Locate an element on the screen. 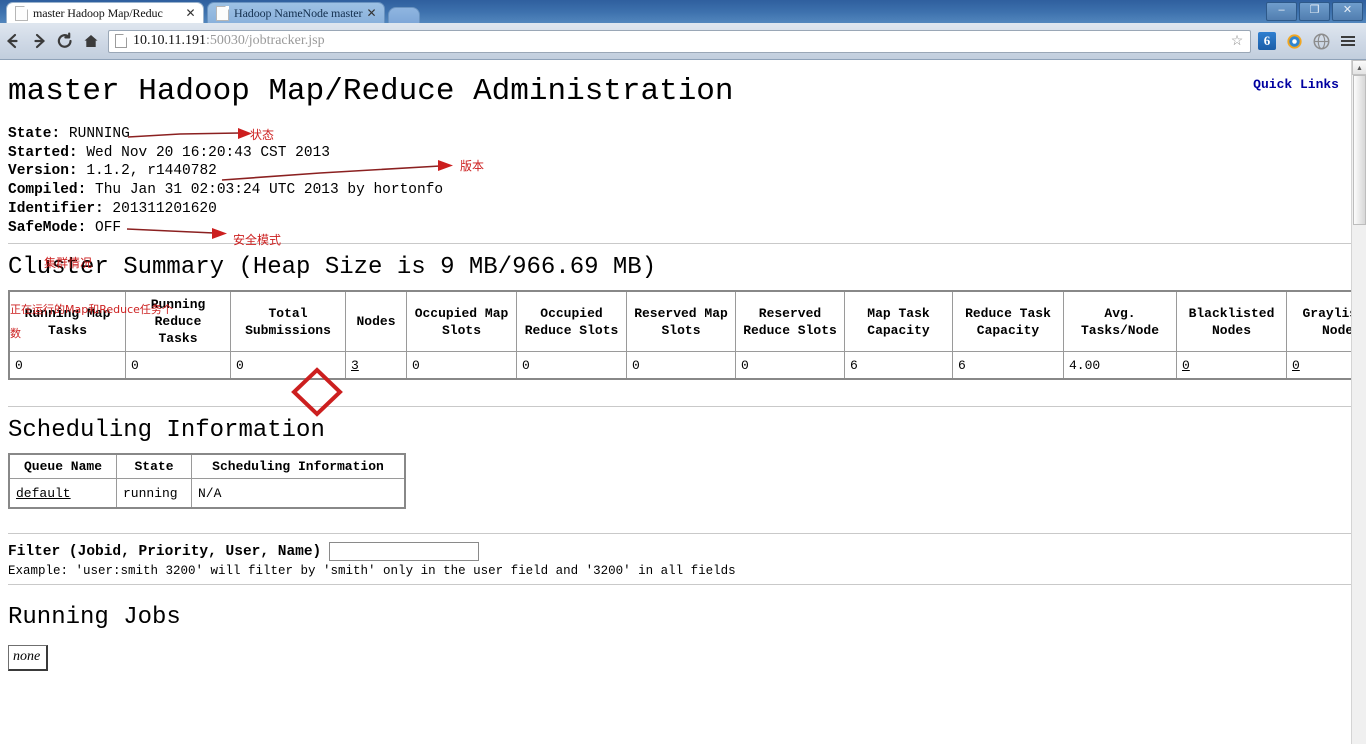  status-started-row: Started: Wed Nov 20 16:20:43 CST 2013 is located at coordinates (682, 153).